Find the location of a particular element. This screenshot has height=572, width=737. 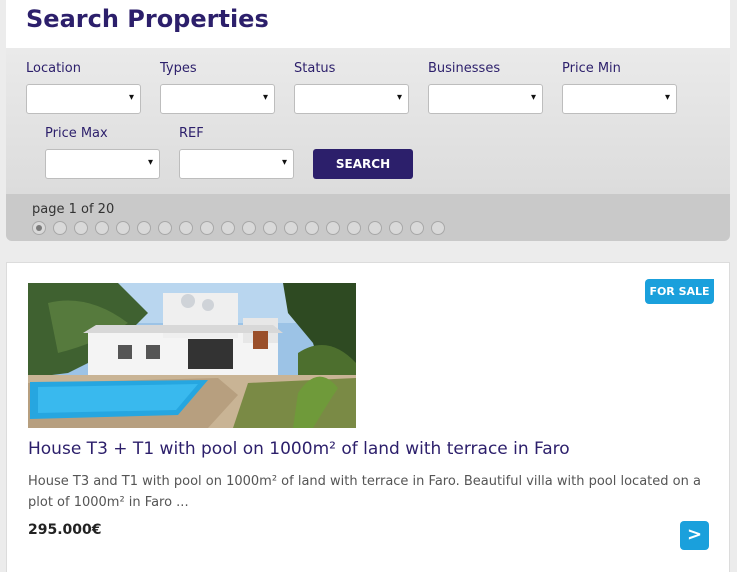

price-min-label: Price Min is located at coordinates (591, 68).